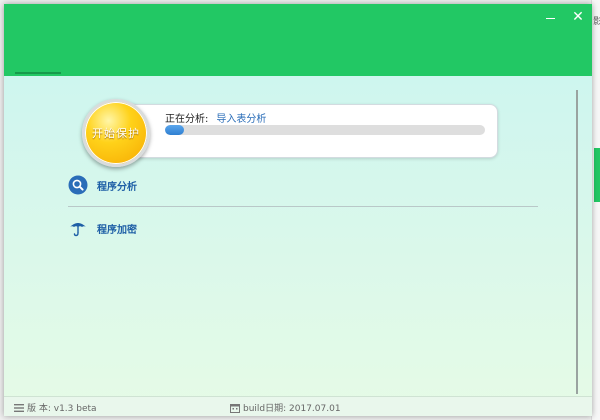 This screenshot has height=420, width=600. What do you see at coordinates (38, 73) in the screenshot?
I see `active-tab-indicator` at bounding box center [38, 73].